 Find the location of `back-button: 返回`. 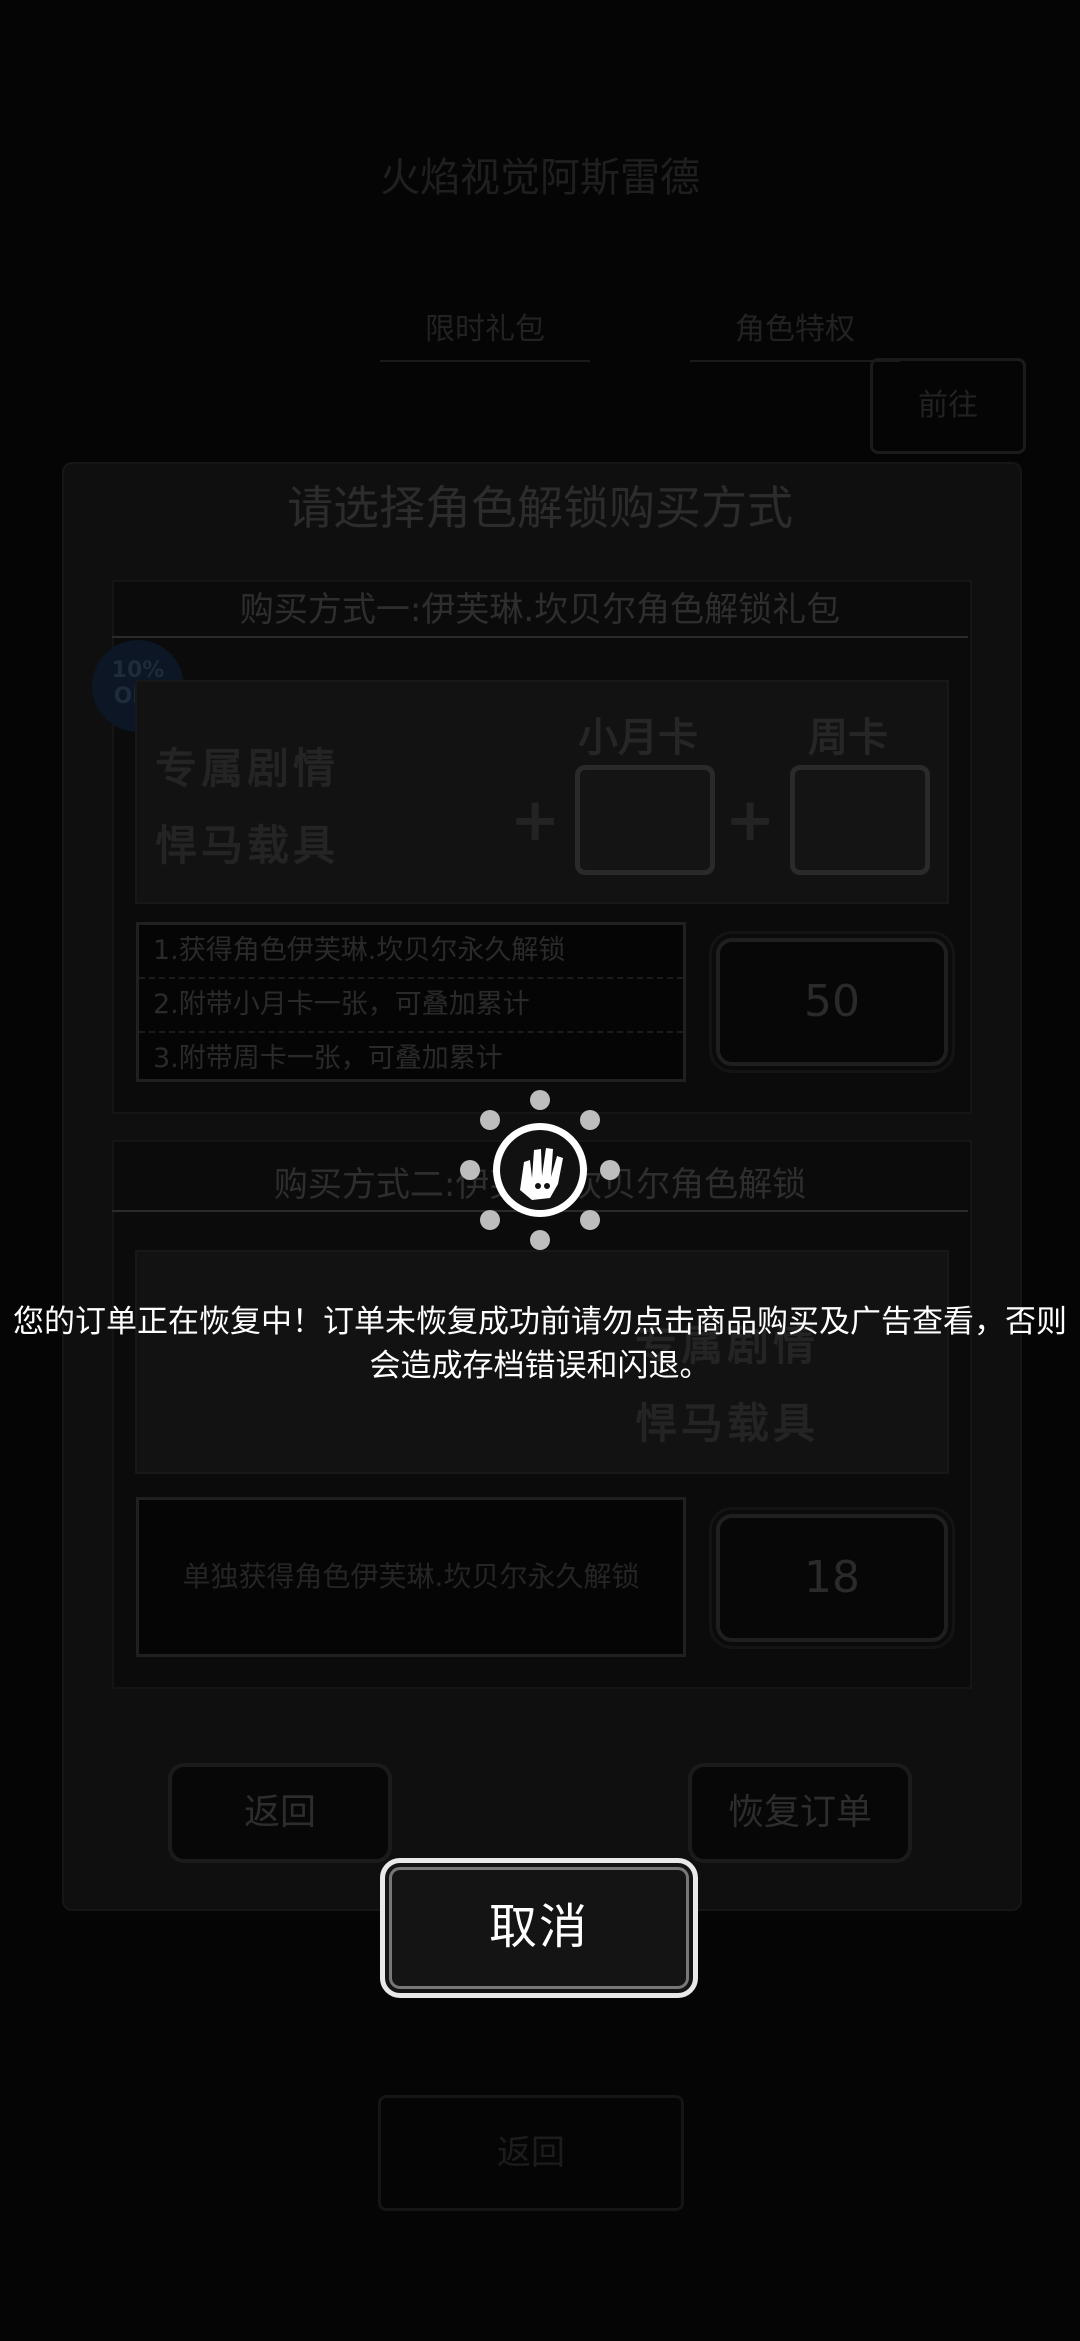

back-button: 返回 is located at coordinates (280, 1813).